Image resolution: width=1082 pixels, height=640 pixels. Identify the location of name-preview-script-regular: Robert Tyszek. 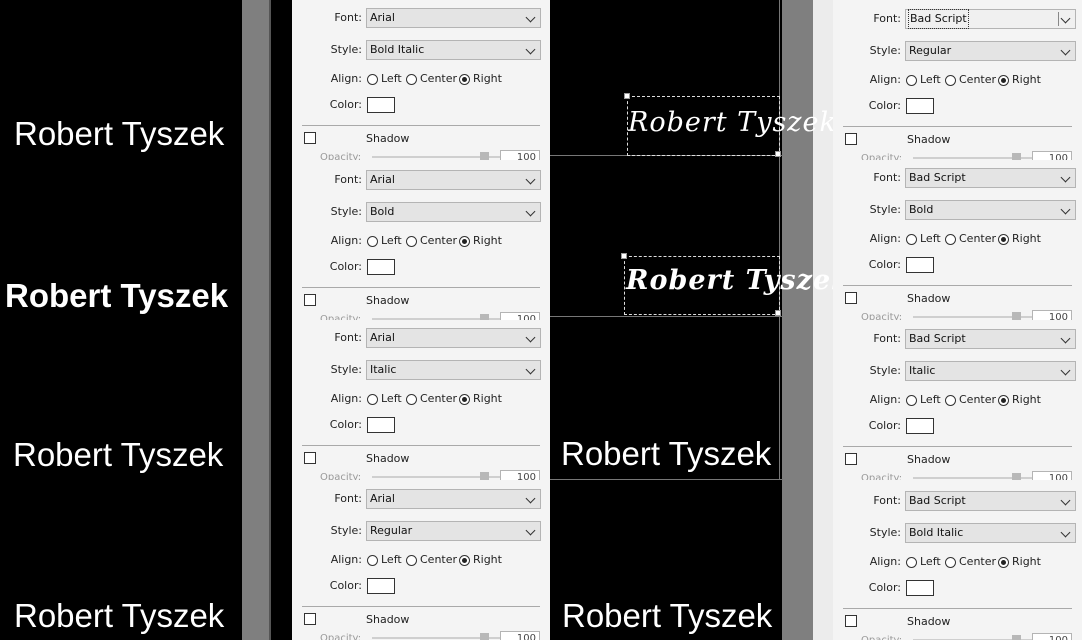
(732, 122).